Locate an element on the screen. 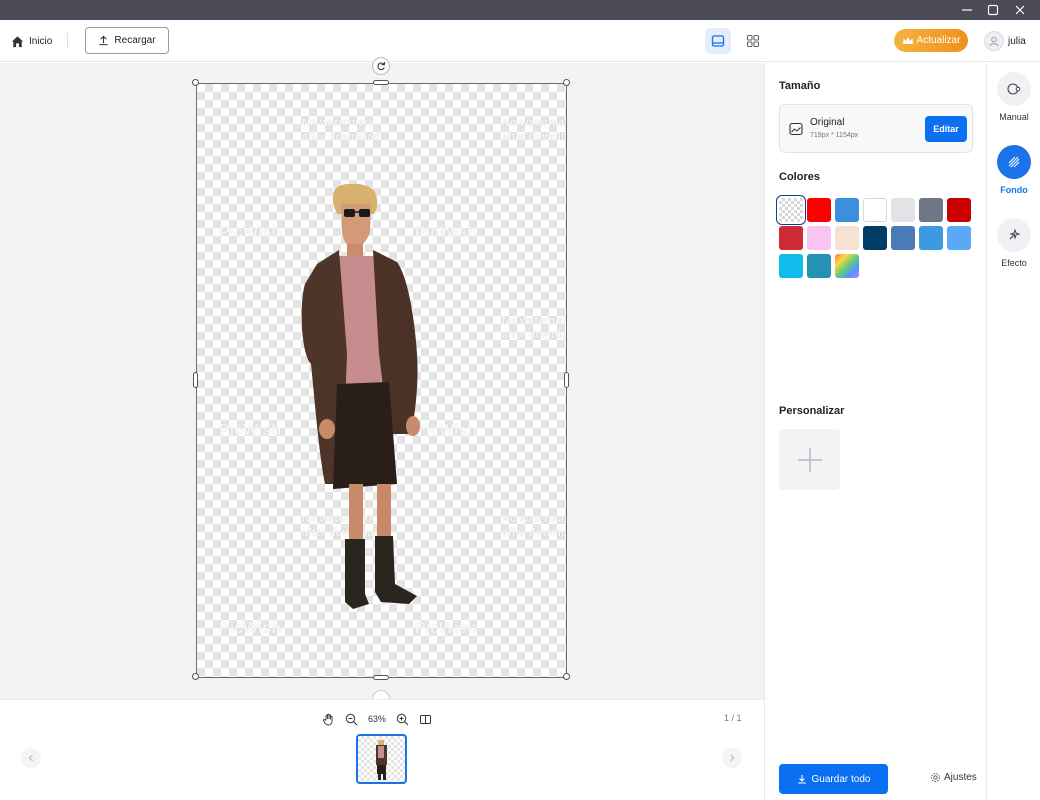 The image size is (1040, 800). chevron-right-icon is located at coordinates (732, 758).